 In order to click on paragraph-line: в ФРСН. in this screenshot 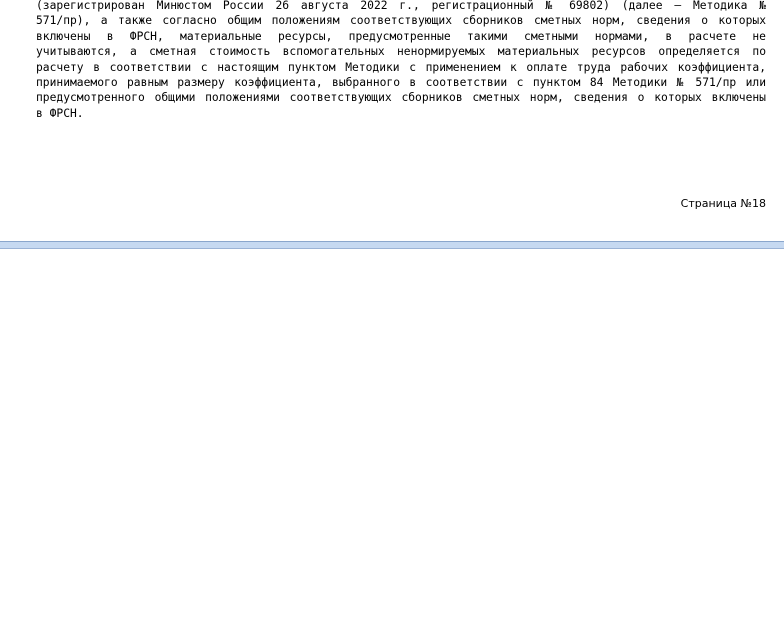, I will do `click(60, 113)`.